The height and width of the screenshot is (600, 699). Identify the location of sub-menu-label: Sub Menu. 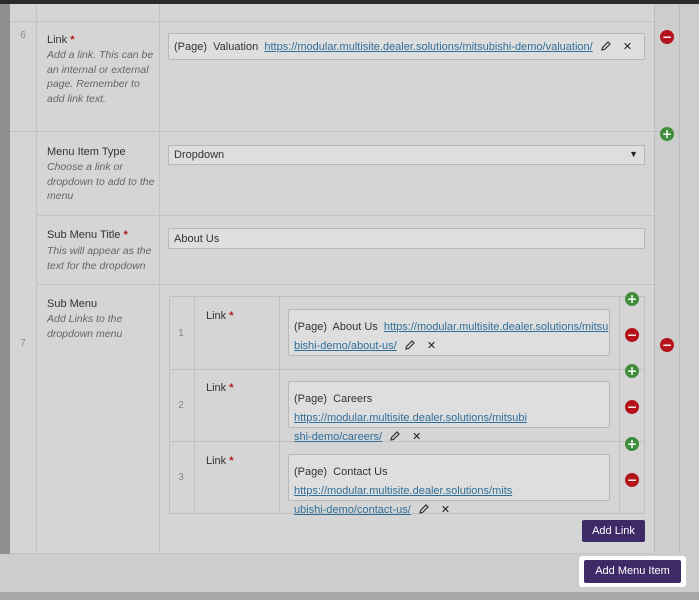
(72, 304).